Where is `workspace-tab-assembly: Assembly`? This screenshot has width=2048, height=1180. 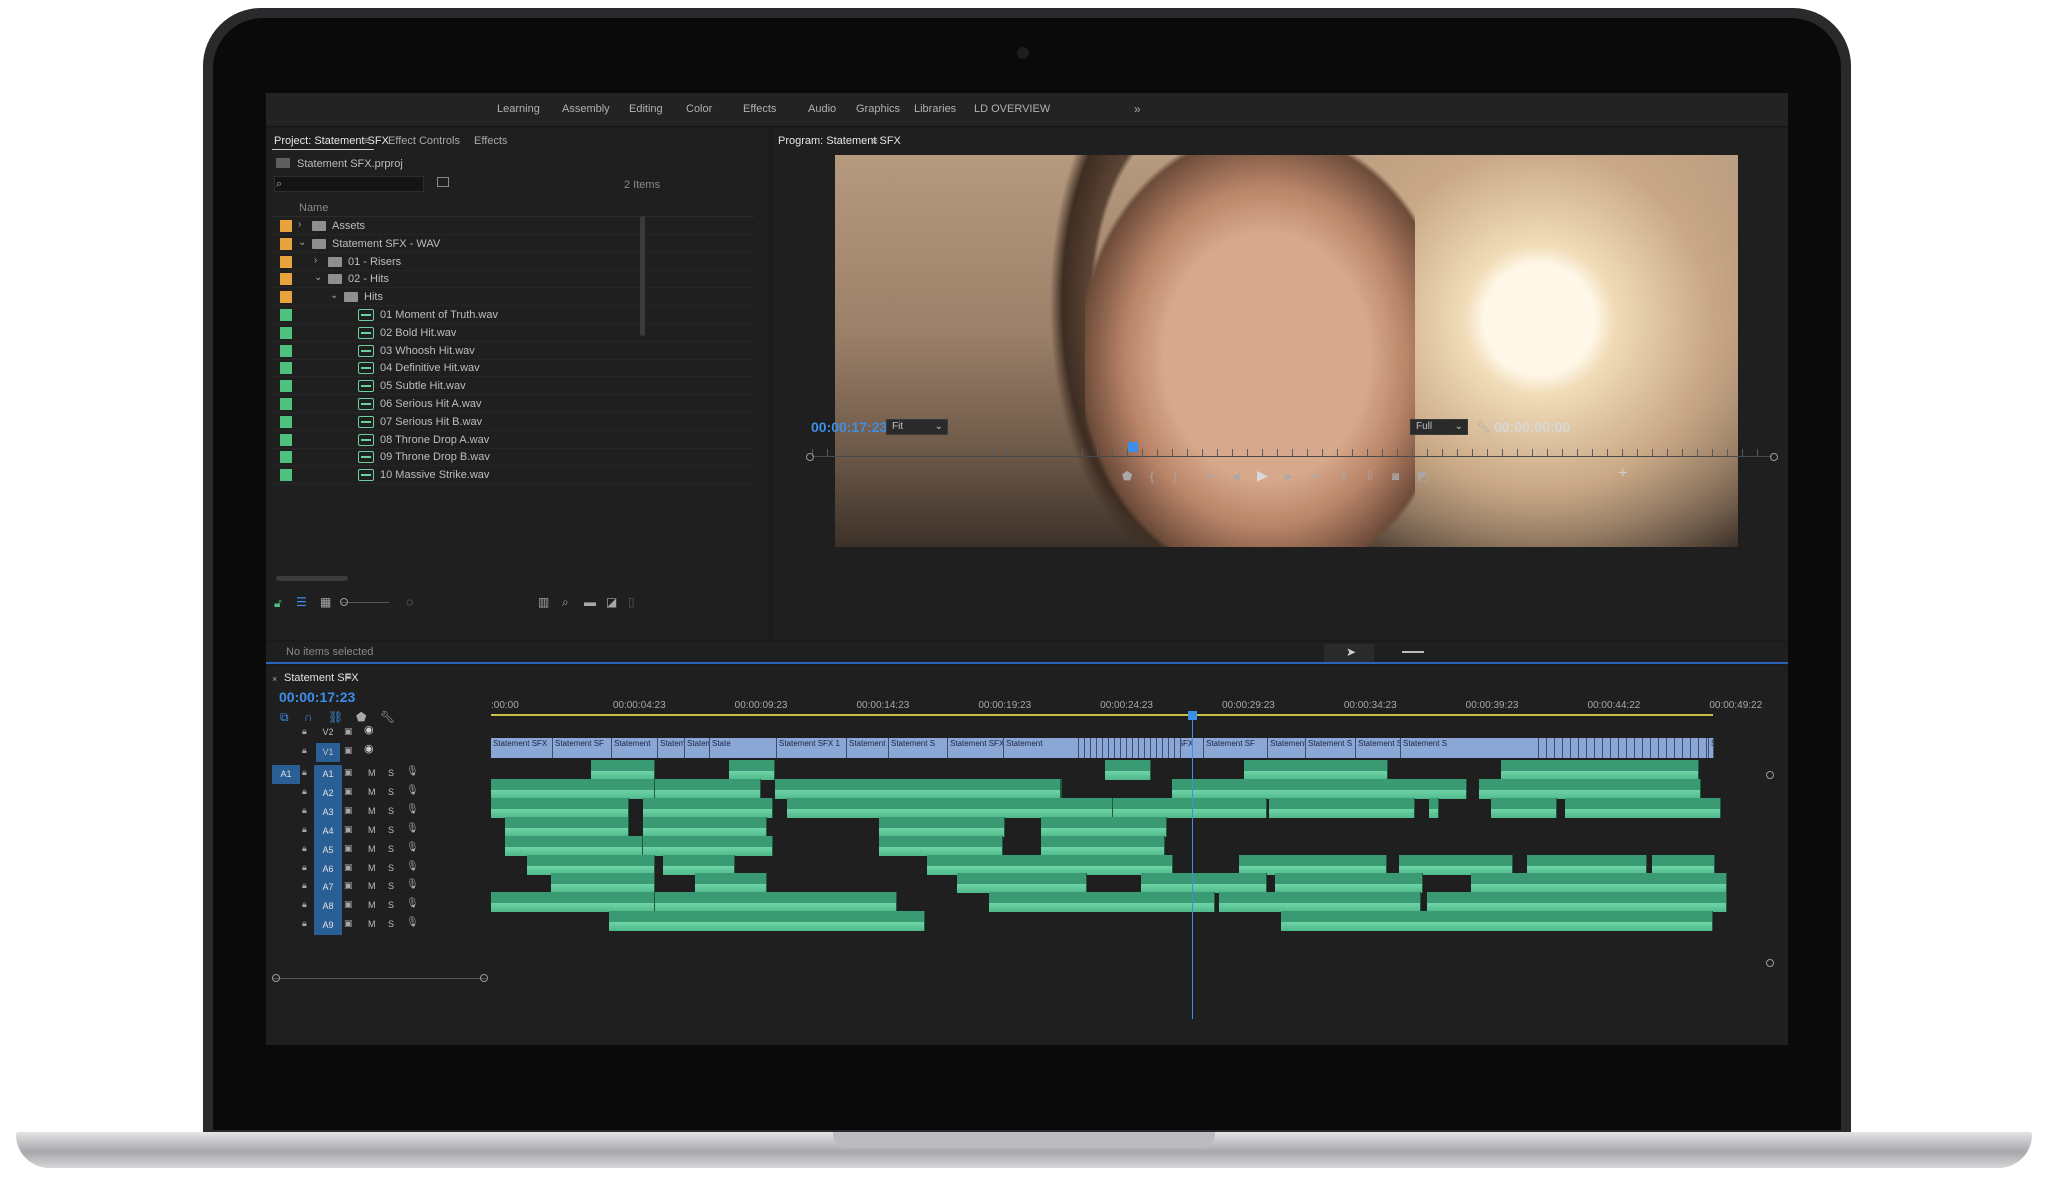
workspace-tab-assembly: Assembly is located at coordinates (586, 109).